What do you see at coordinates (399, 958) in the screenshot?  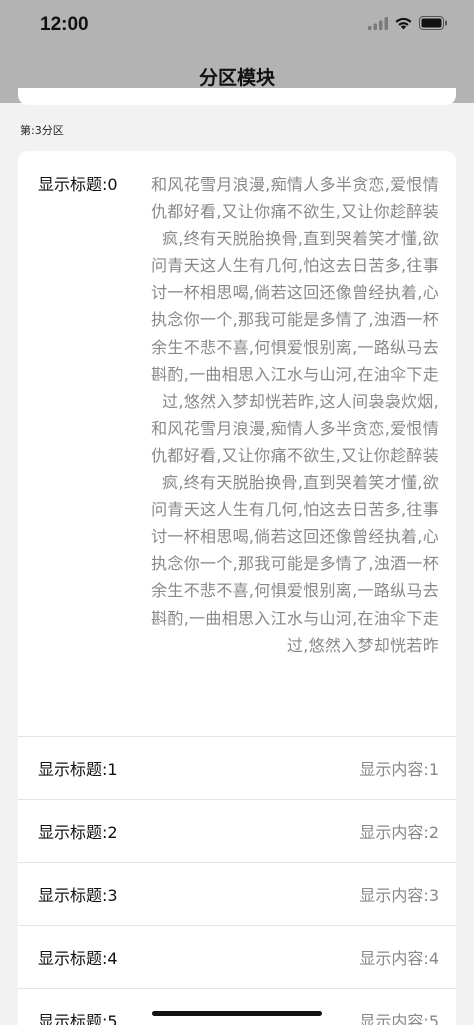 I see `row-value: 显示内容:4` at bounding box center [399, 958].